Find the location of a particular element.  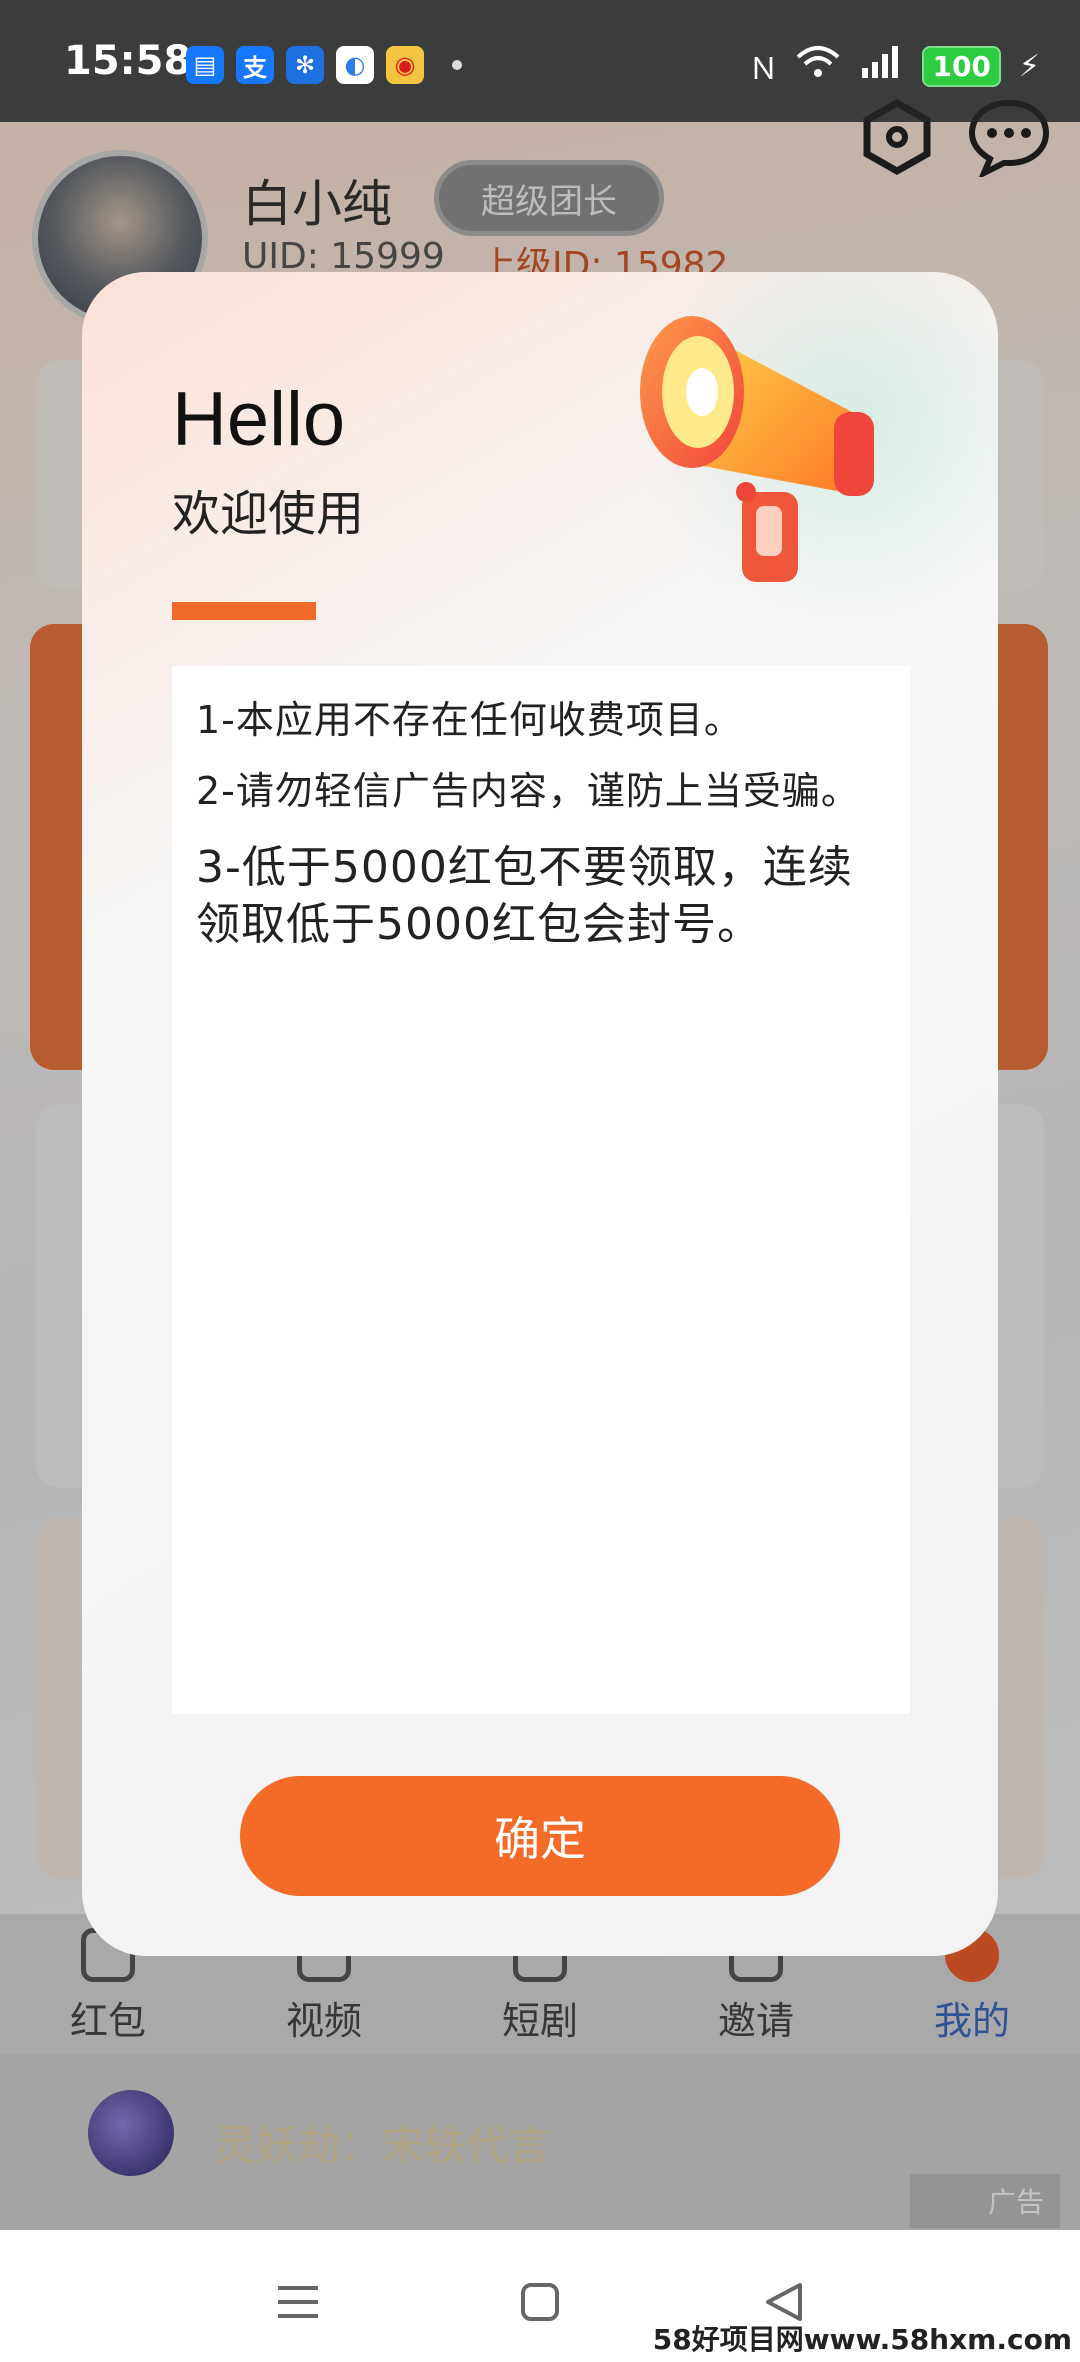

menu-icon is located at coordinates (298, 2302).